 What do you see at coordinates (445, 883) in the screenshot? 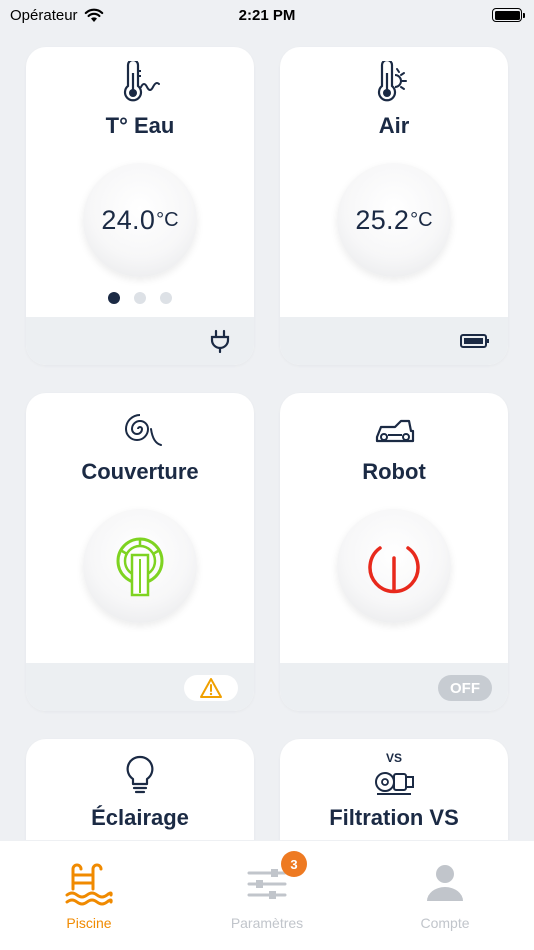
I see `user-icon` at bounding box center [445, 883].